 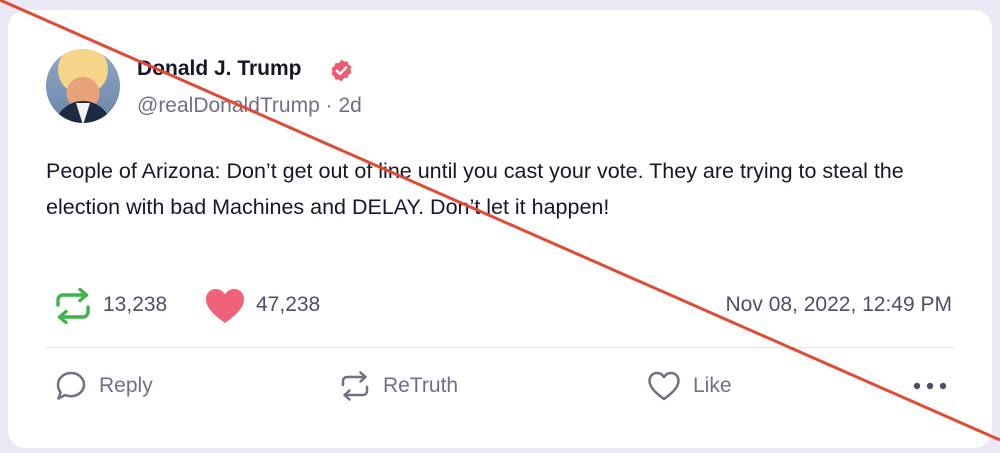 What do you see at coordinates (500, 347) in the screenshot?
I see `divider` at bounding box center [500, 347].